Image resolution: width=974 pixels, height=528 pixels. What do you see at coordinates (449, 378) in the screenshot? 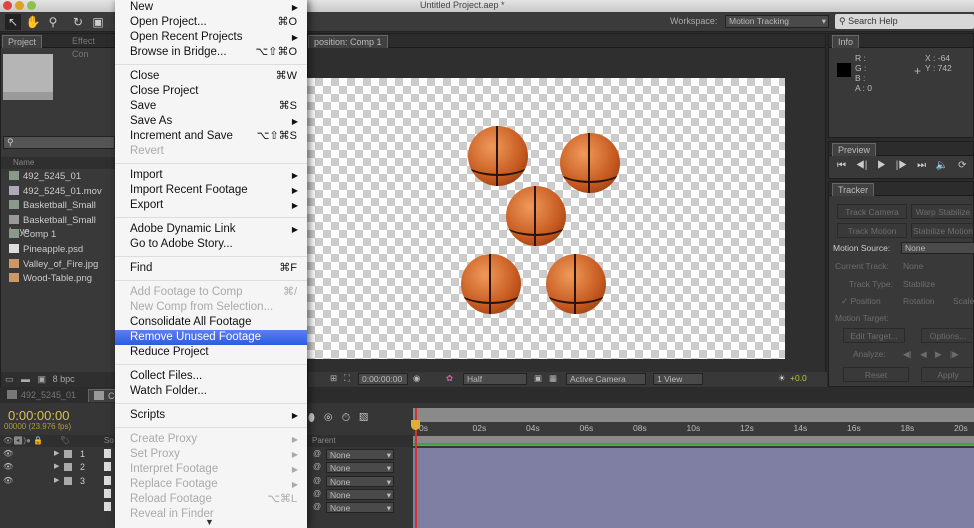
I see `channel-icon: ✿` at bounding box center [449, 378].